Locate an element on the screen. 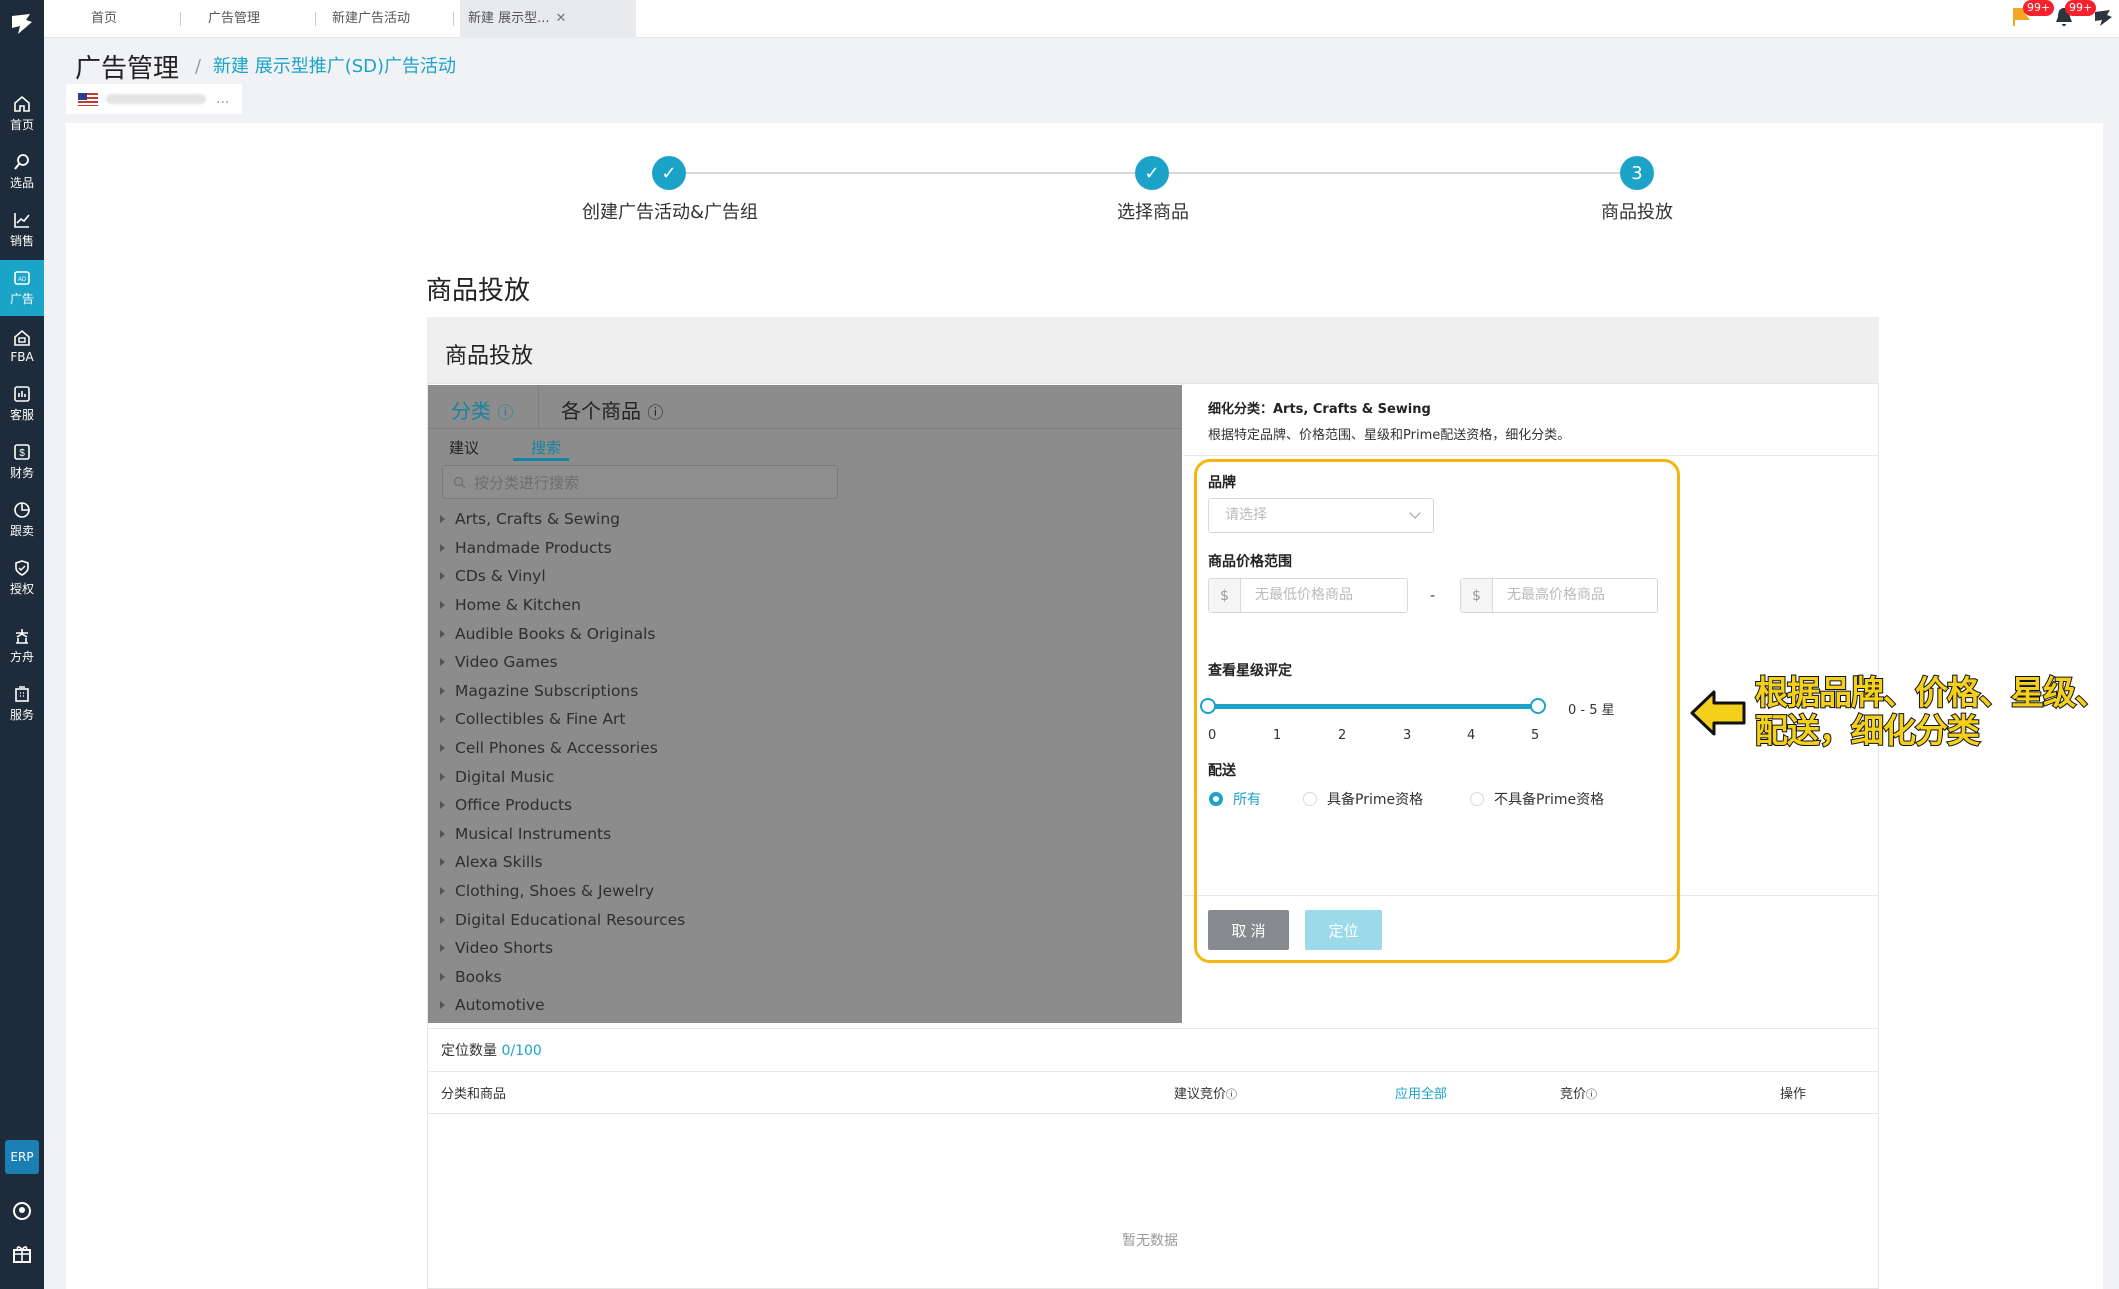 The width and height of the screenshot is (2119, 1289). category-label: Handmade Products is located at coordinates (533, 547).